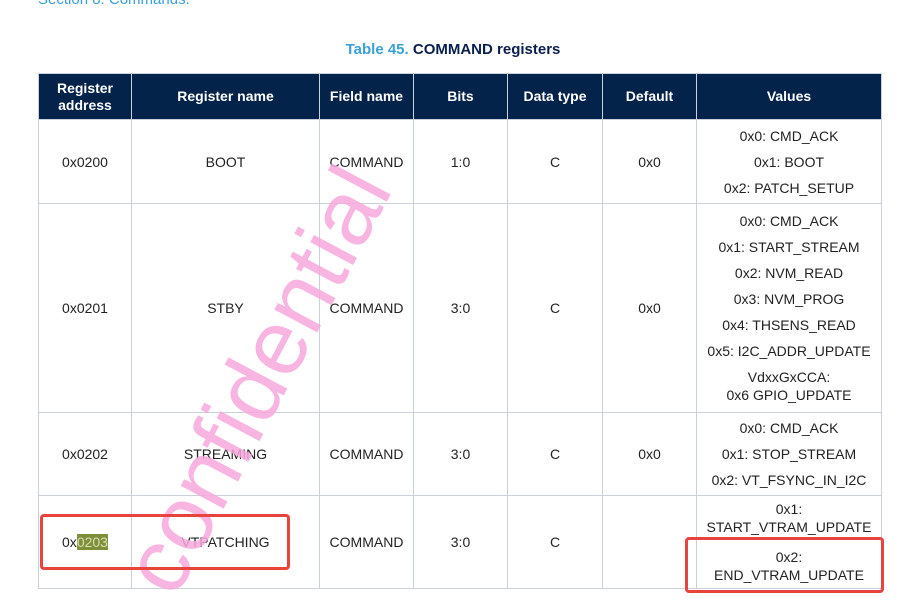  What do you see at coordinates (649, 542) in the screenshot?
I see `cell-default` at bounding box center [649, 542].